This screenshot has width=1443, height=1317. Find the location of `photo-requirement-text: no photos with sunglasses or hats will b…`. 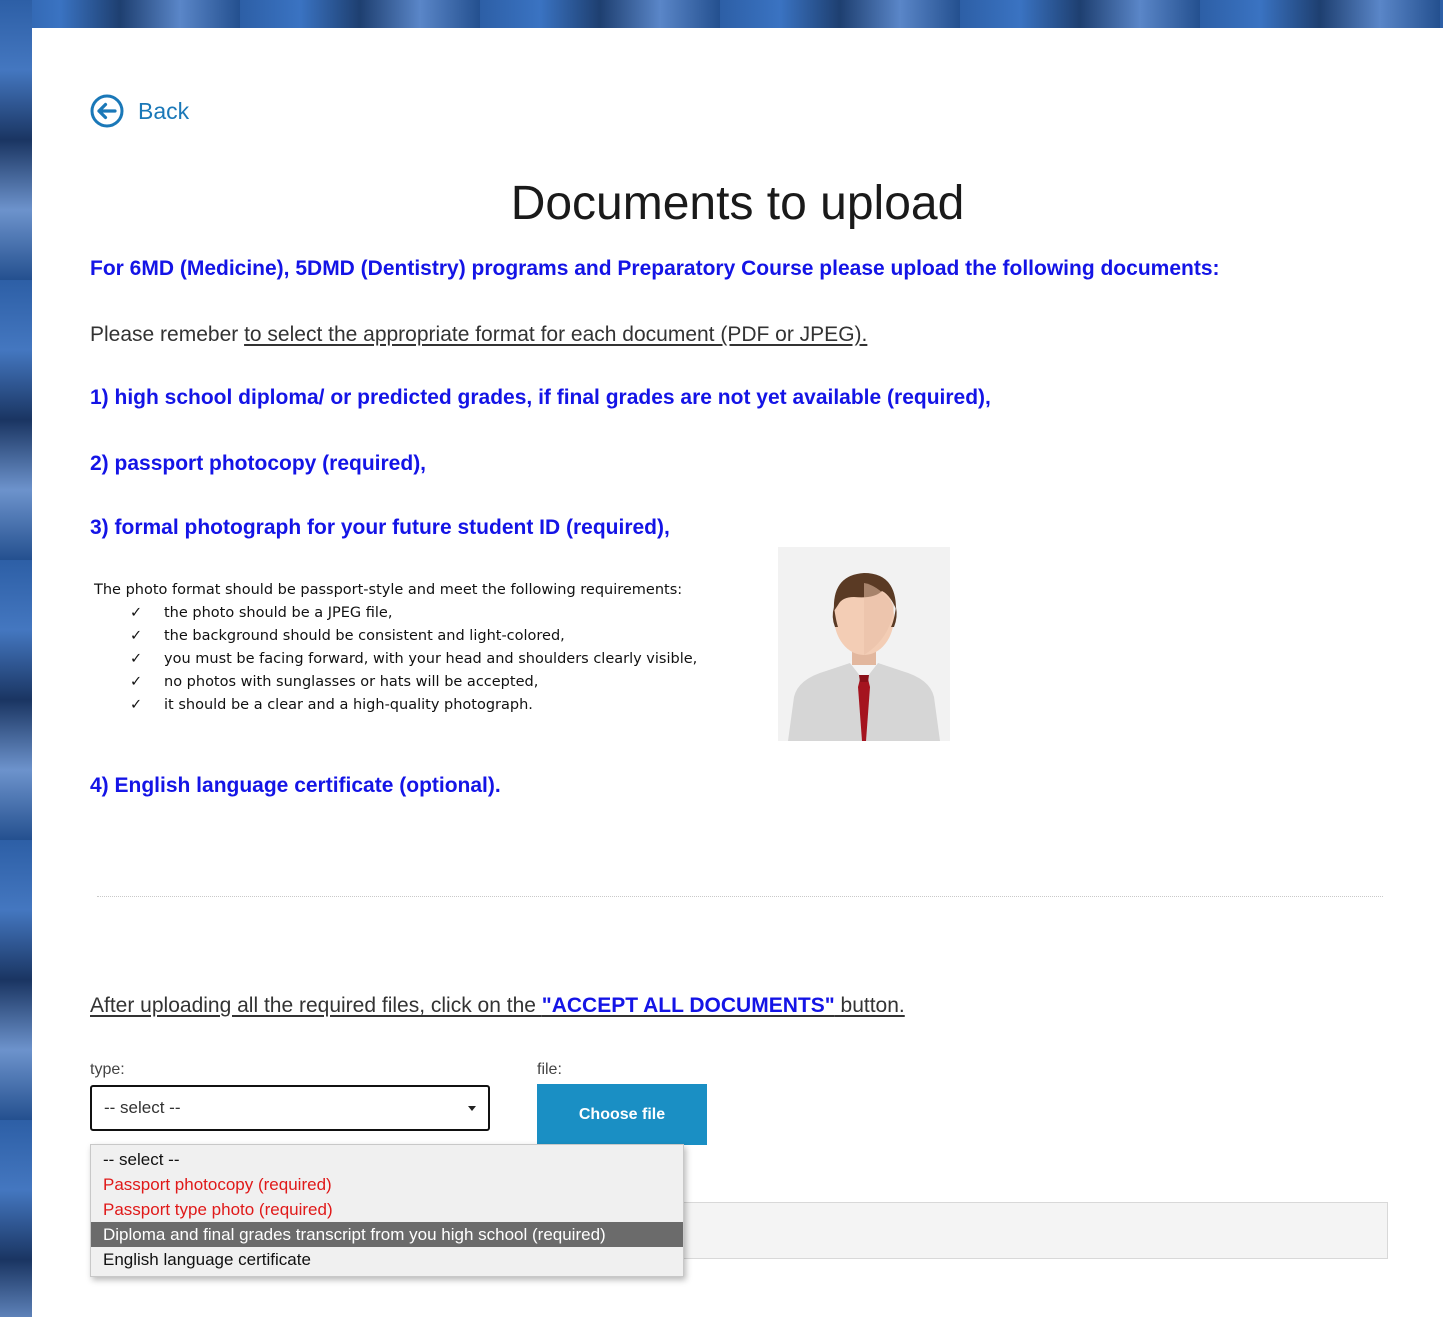

photo-requirement-text: no photos with sunglasses or hats will b… is located at coordinates (351, 682).